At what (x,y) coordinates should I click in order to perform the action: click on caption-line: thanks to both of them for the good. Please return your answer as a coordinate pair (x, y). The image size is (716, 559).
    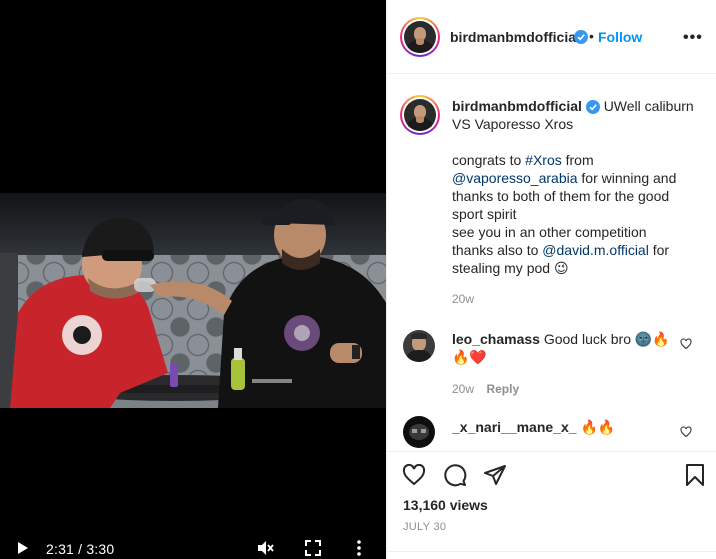
    Looking at the image, I should click on (561, 196).